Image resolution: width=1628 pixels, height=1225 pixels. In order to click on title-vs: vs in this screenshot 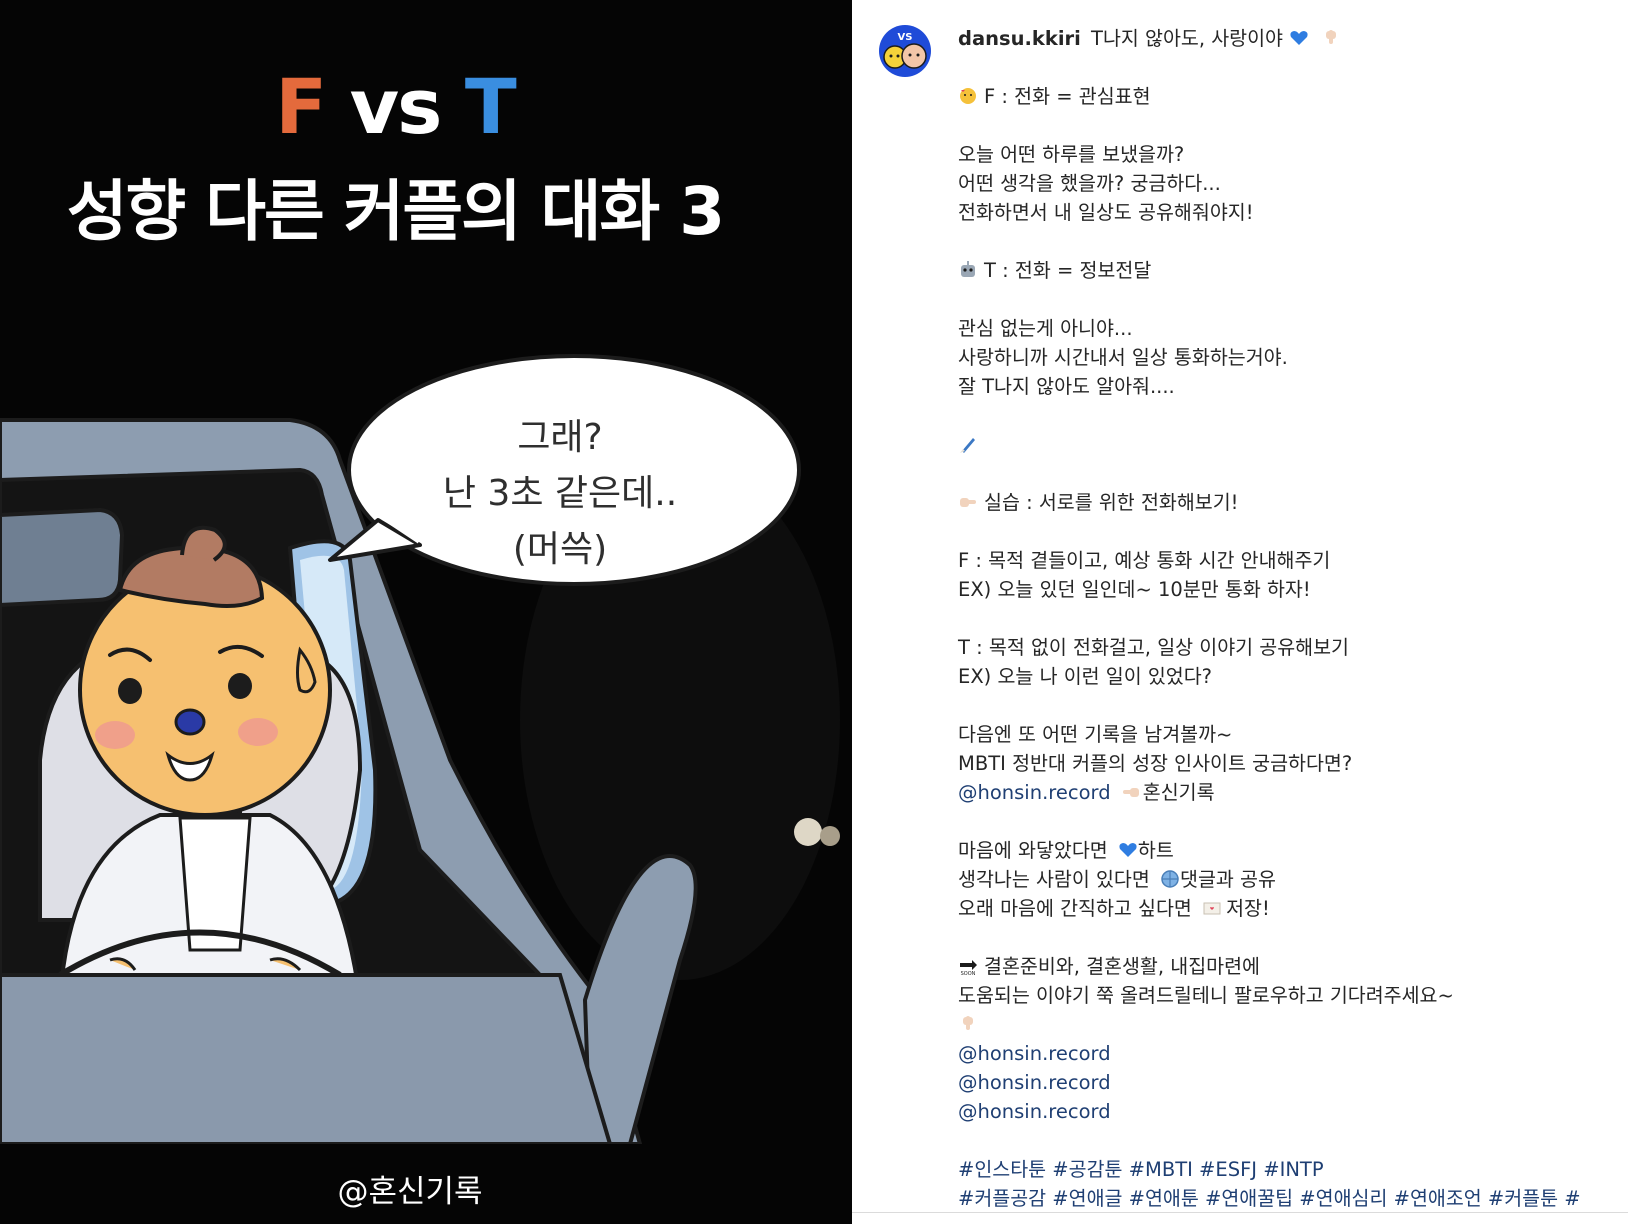, I will do `click(396, 106)`.